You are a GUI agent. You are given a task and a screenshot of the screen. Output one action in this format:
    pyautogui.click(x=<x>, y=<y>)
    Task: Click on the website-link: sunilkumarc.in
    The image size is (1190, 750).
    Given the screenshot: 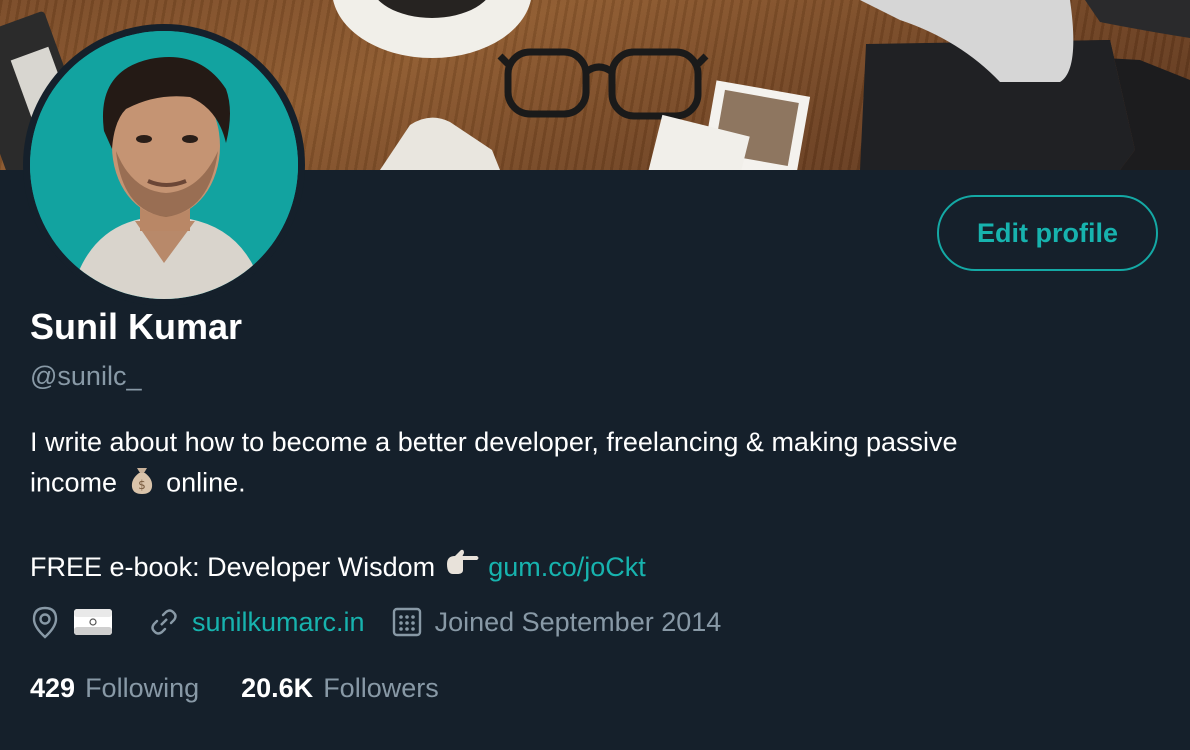 What is the action you would take?
    pyautogui.click(x=278, y=622)
    